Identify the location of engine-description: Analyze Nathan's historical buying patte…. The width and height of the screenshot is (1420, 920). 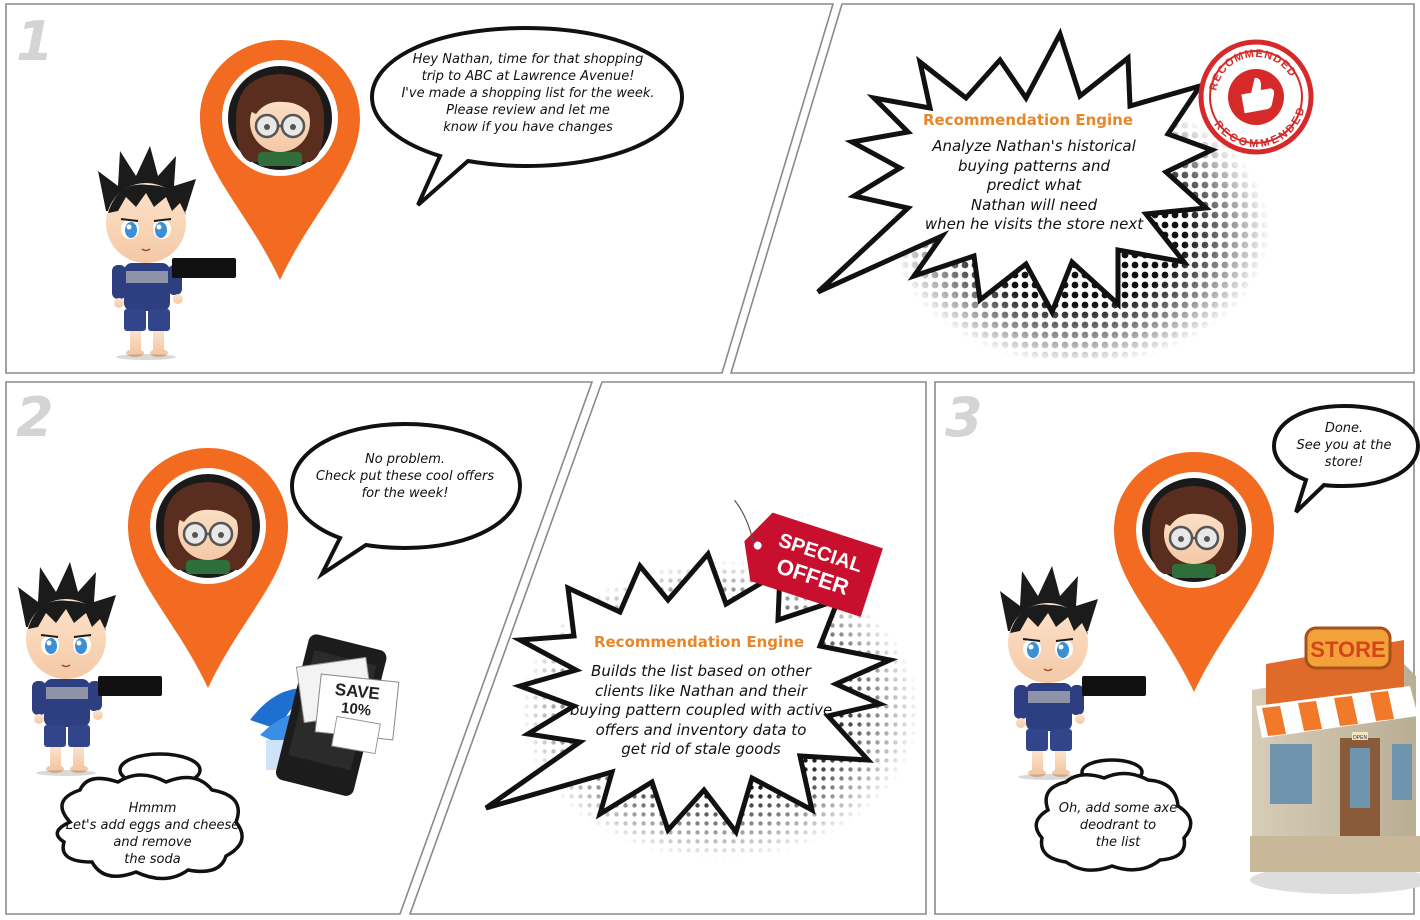
(1034, 185).